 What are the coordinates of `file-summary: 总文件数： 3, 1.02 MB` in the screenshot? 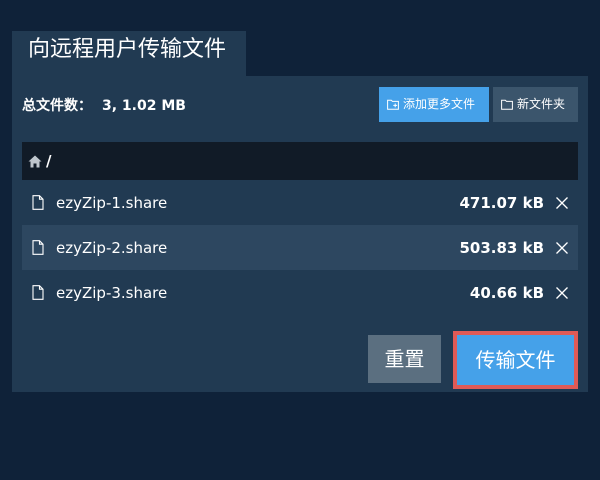 It's located at (104, 106).